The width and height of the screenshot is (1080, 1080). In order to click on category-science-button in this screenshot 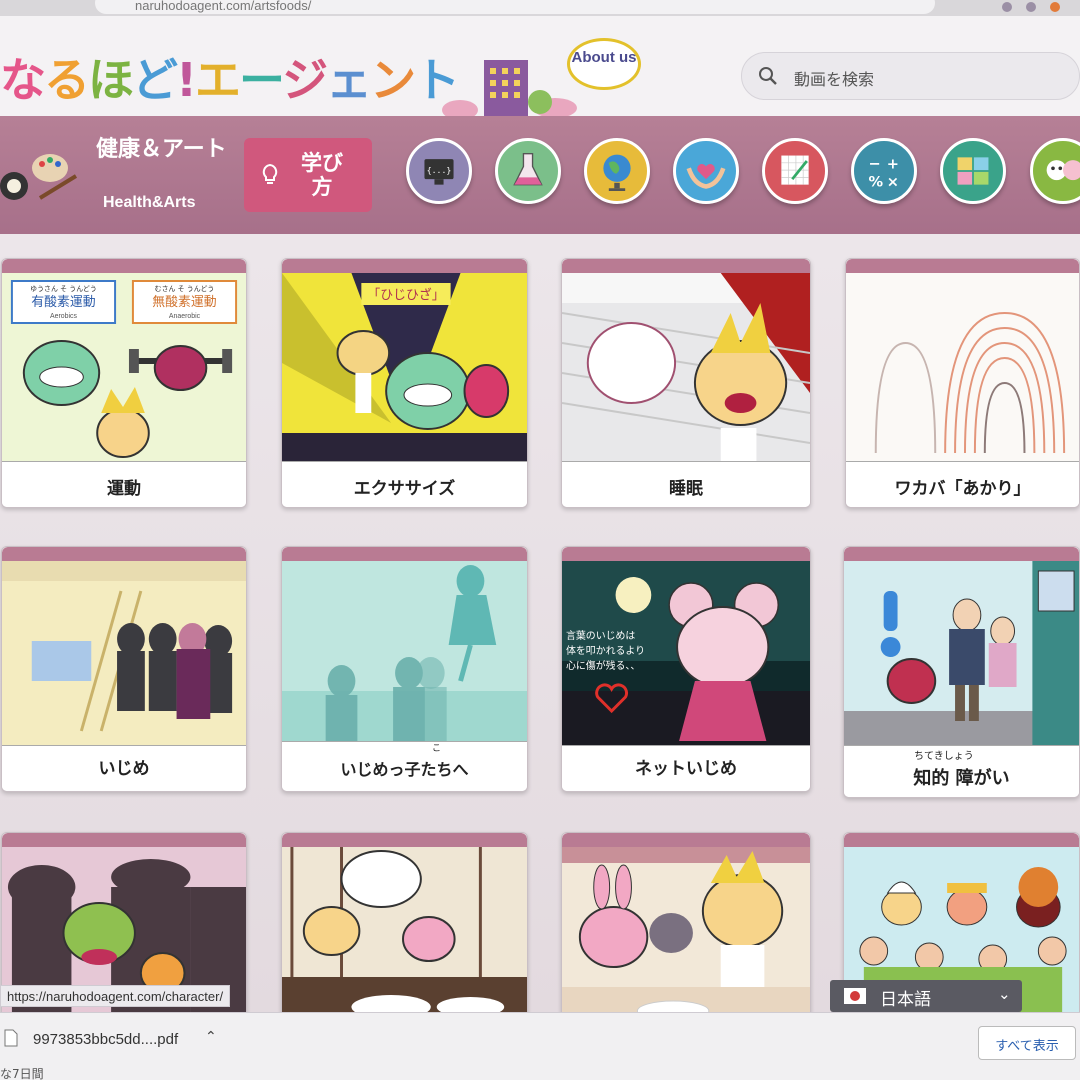, I will do `click(528, 171)`.